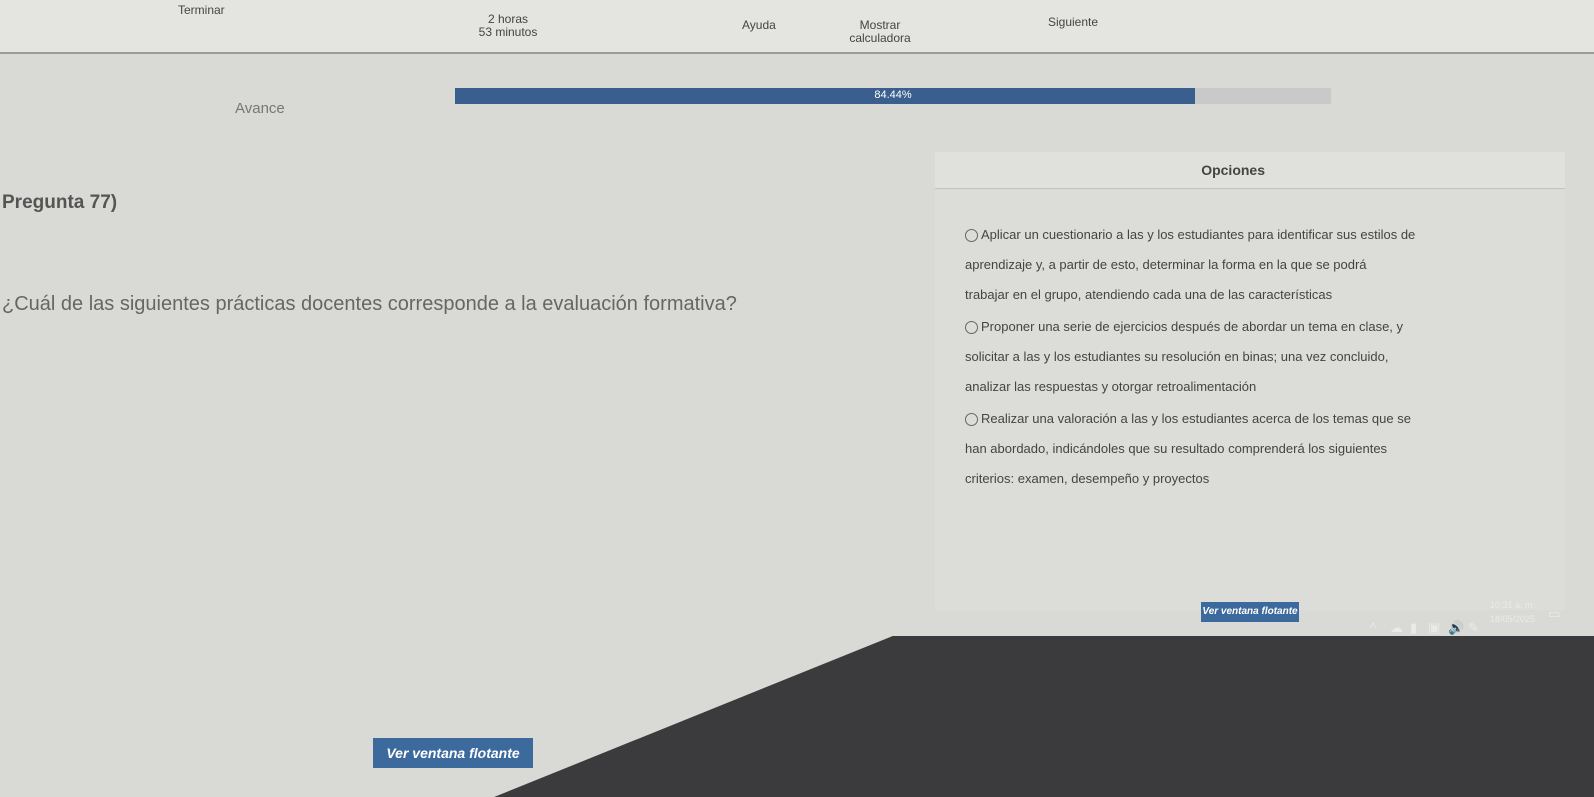 The height and width of the screenshot is (797, 1594). Describe the element at coordinates (1456, 628) in the screenshot. I see `volume-icon: 🔊` at that location.